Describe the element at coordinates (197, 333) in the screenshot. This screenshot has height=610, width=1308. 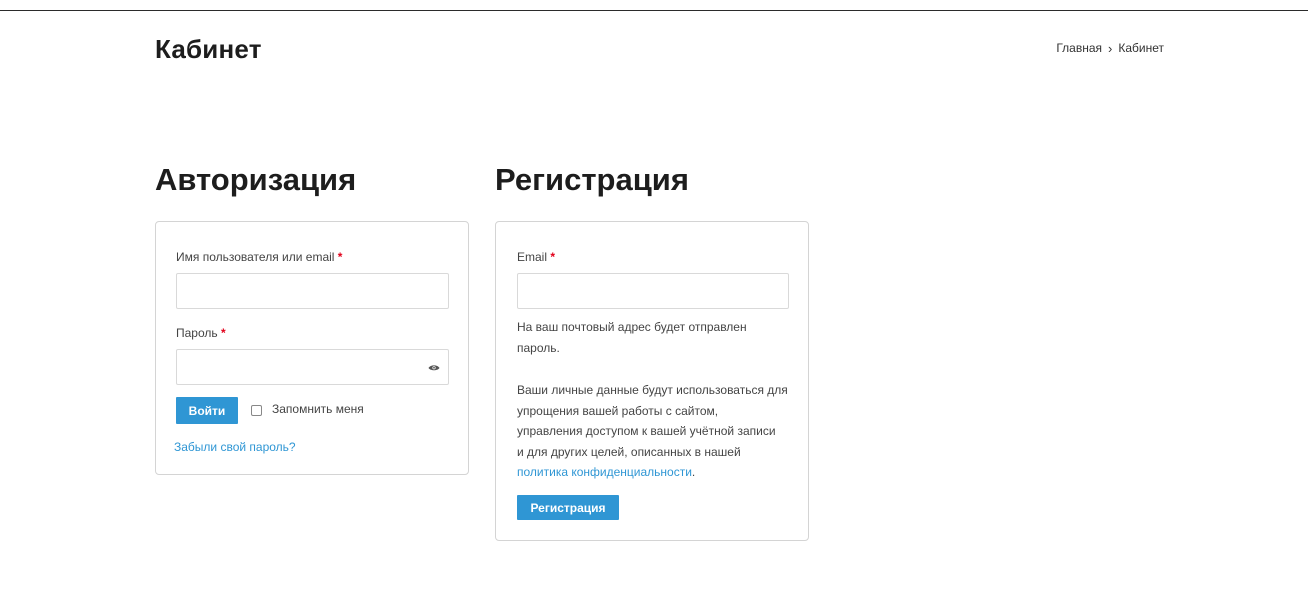
I see `password-label-text: Пароль` at that location.